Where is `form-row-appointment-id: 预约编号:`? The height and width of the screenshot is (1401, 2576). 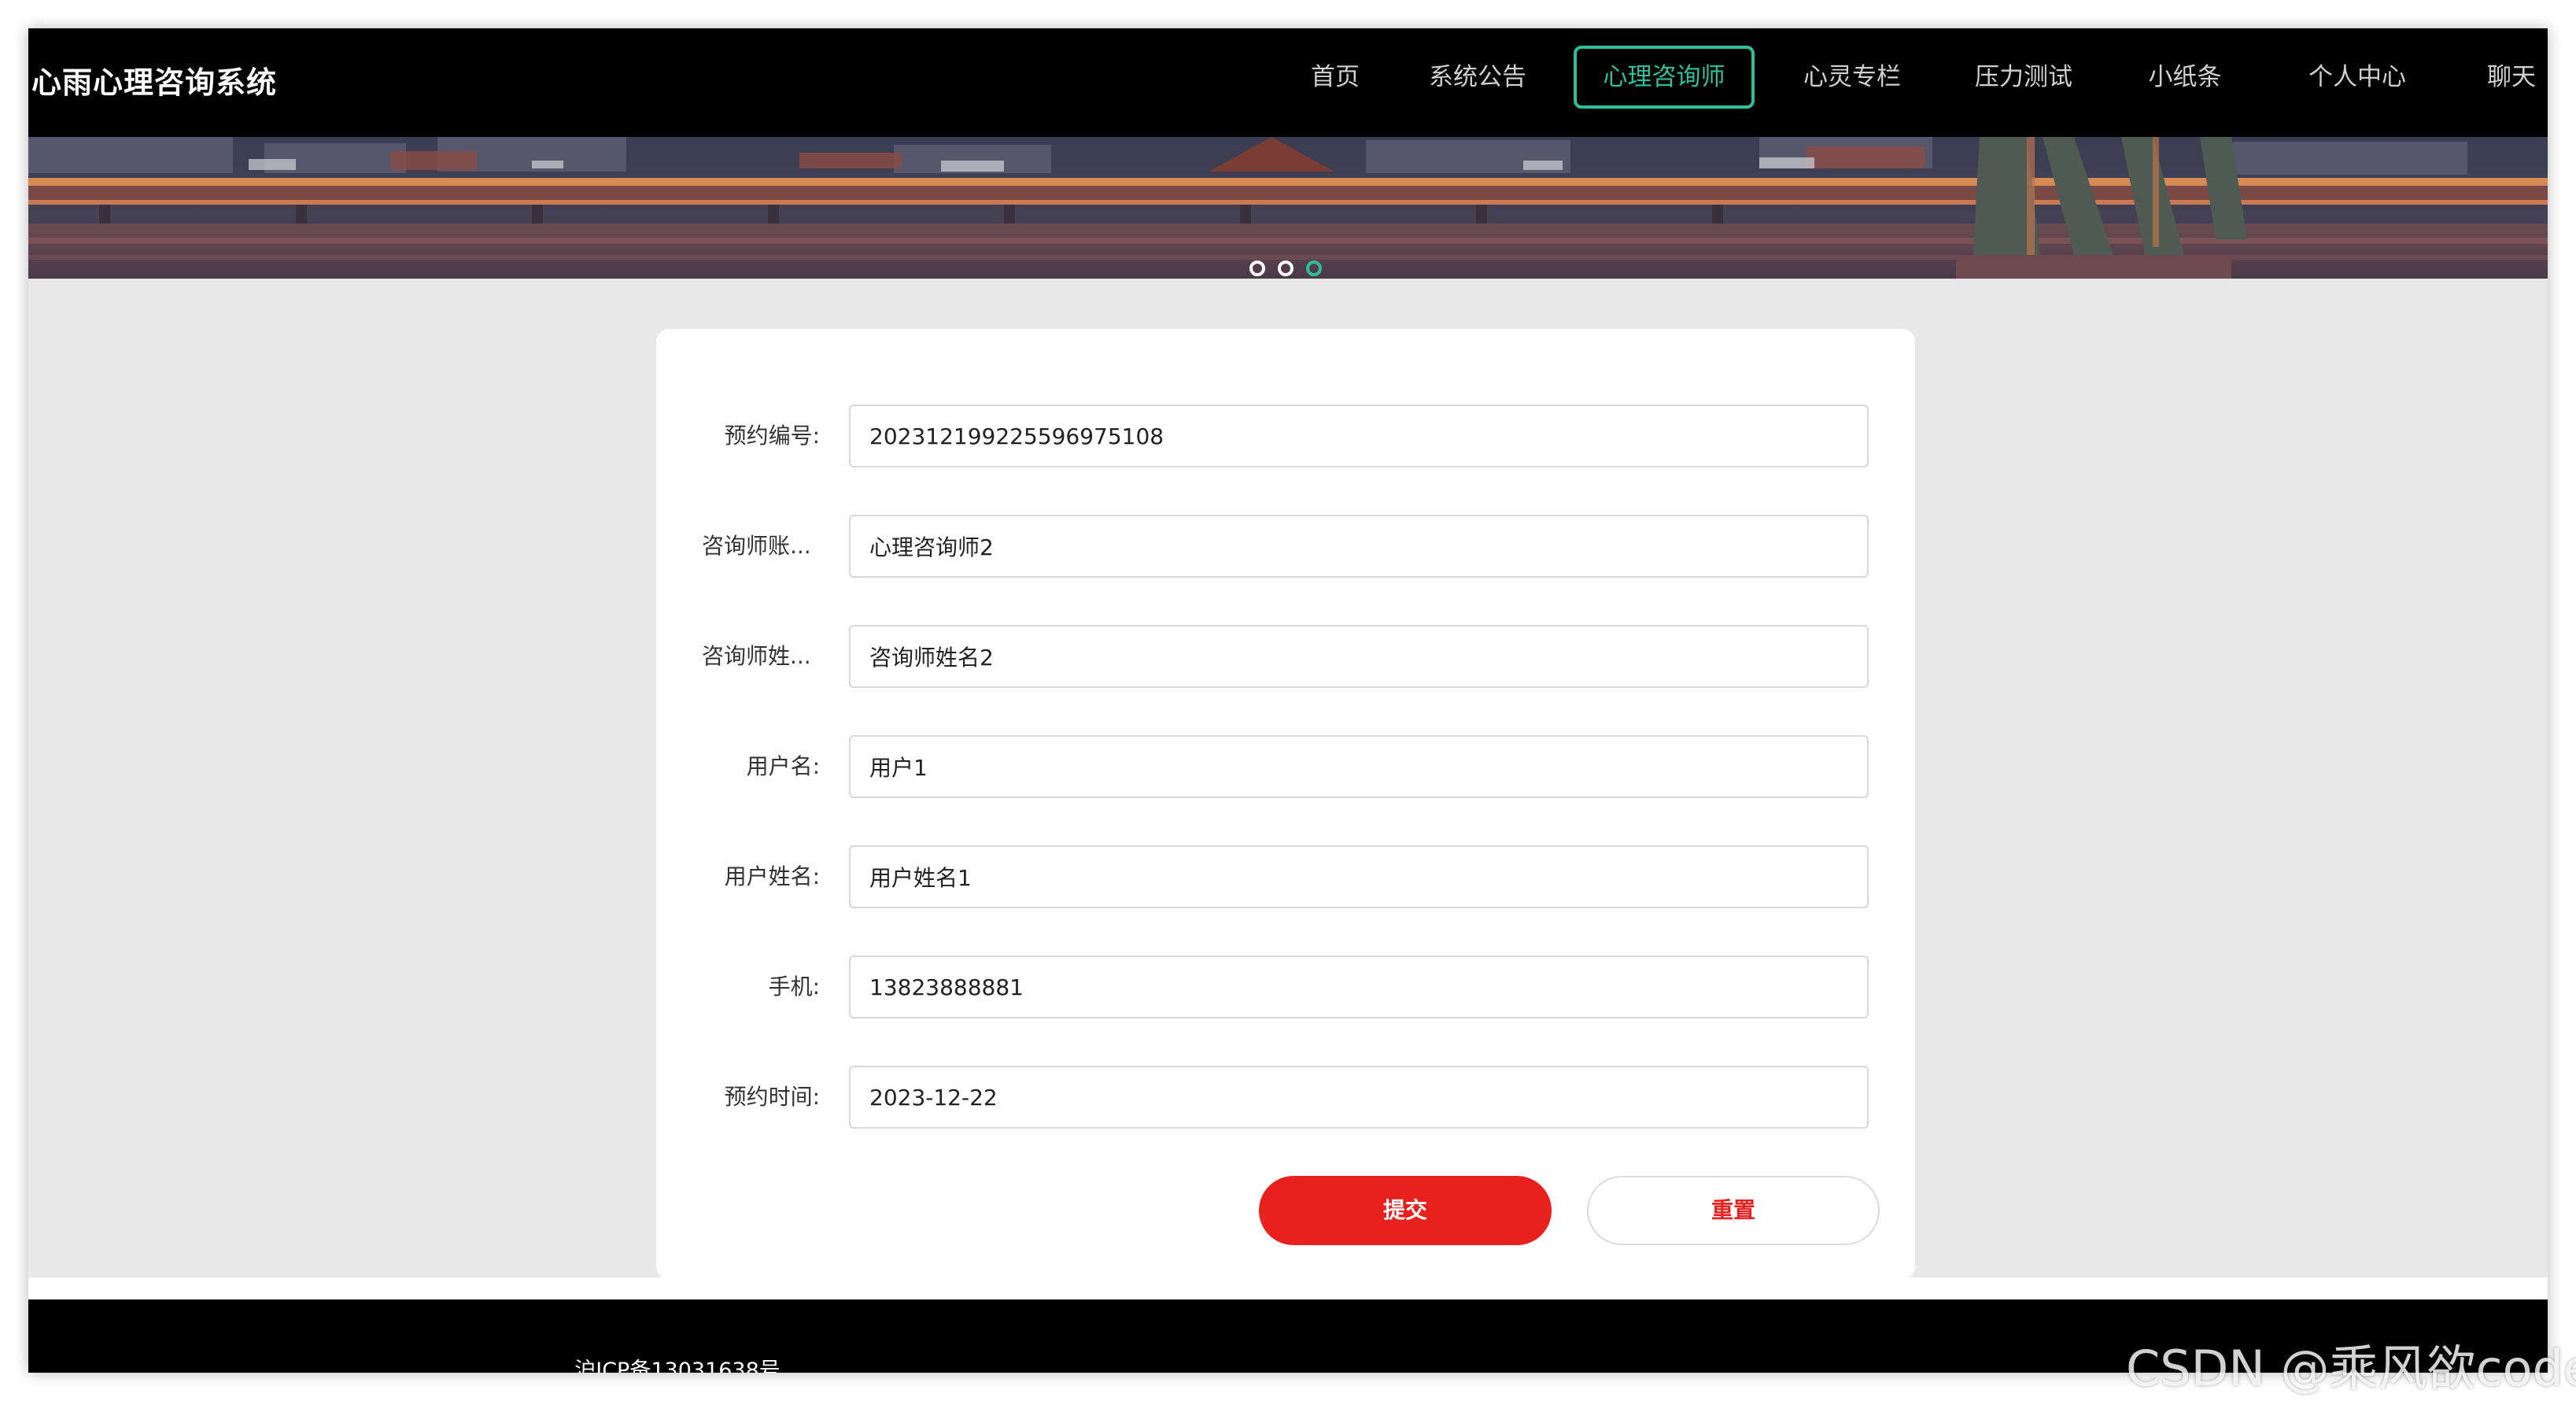
form-row-appointment-id: 预约编号: is located at coordinates (1285, 437).